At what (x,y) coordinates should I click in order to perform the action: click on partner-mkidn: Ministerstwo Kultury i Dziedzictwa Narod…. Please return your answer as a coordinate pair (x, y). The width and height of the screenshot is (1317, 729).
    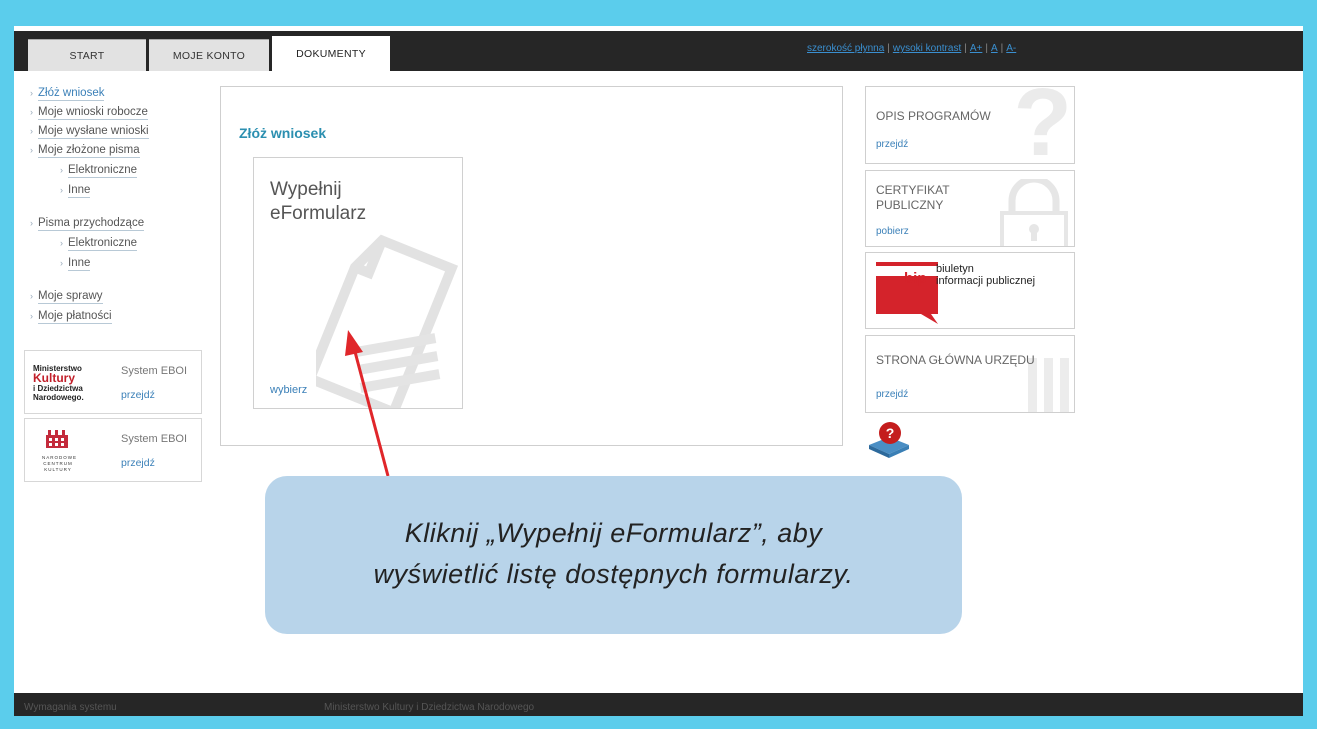
    Looking at the image, I should click on (113, 382).